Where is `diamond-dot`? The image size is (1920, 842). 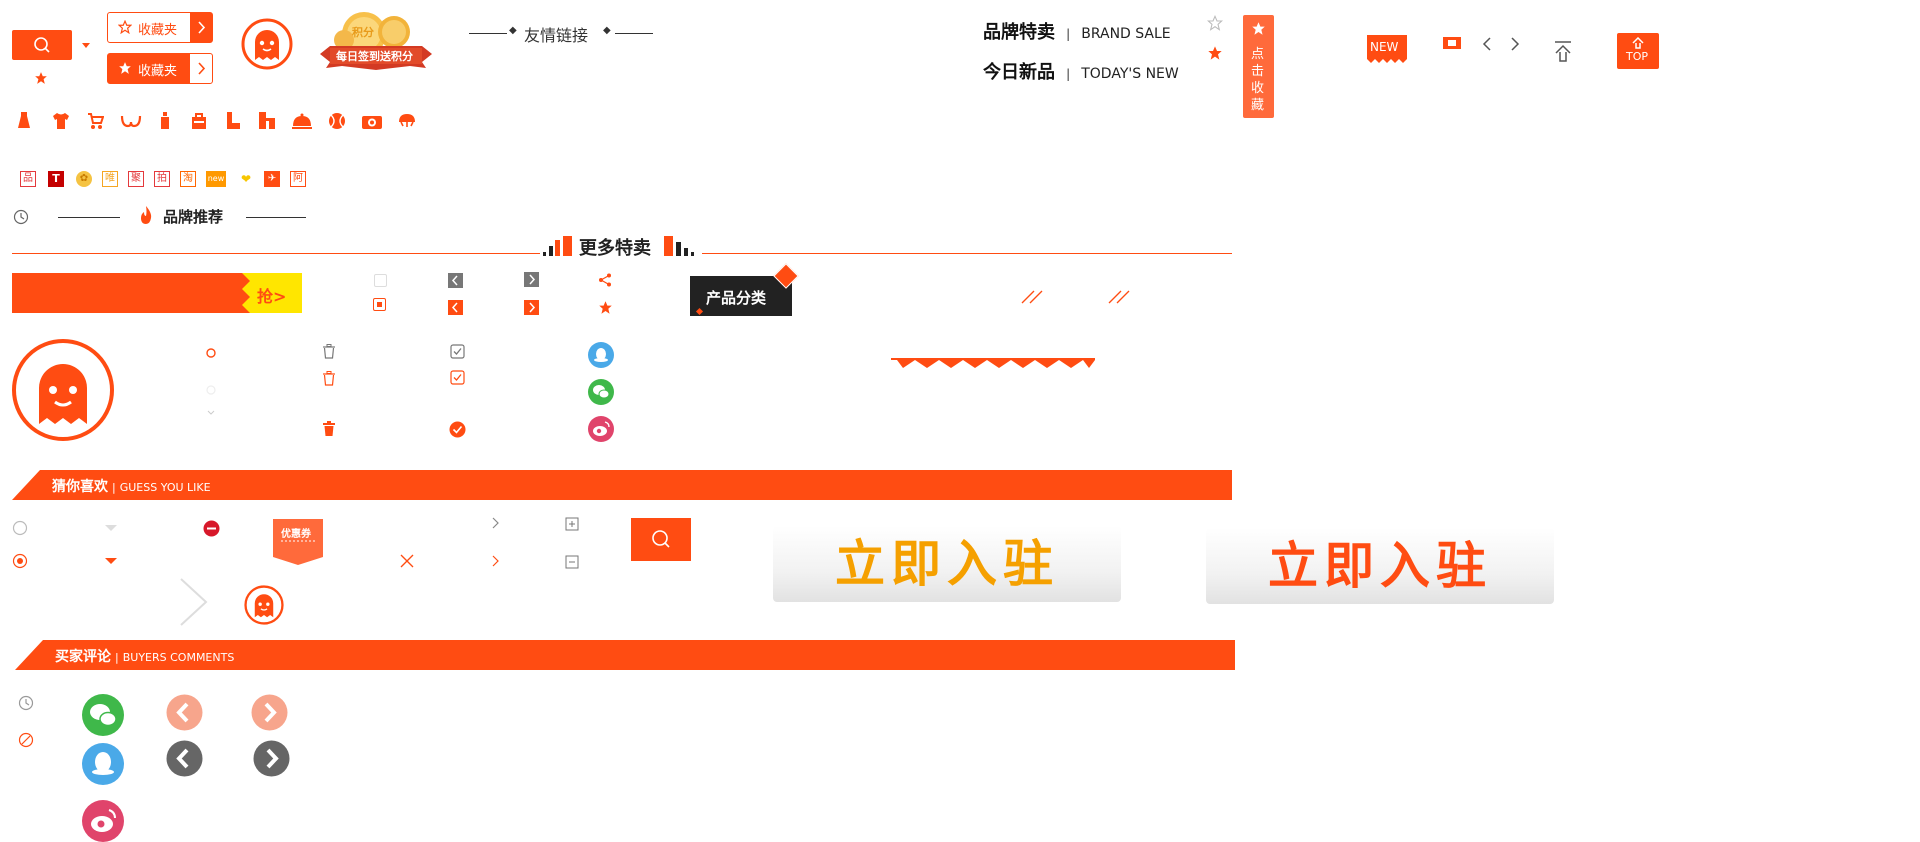
diamond-dot is located at coordinates (699, 311).